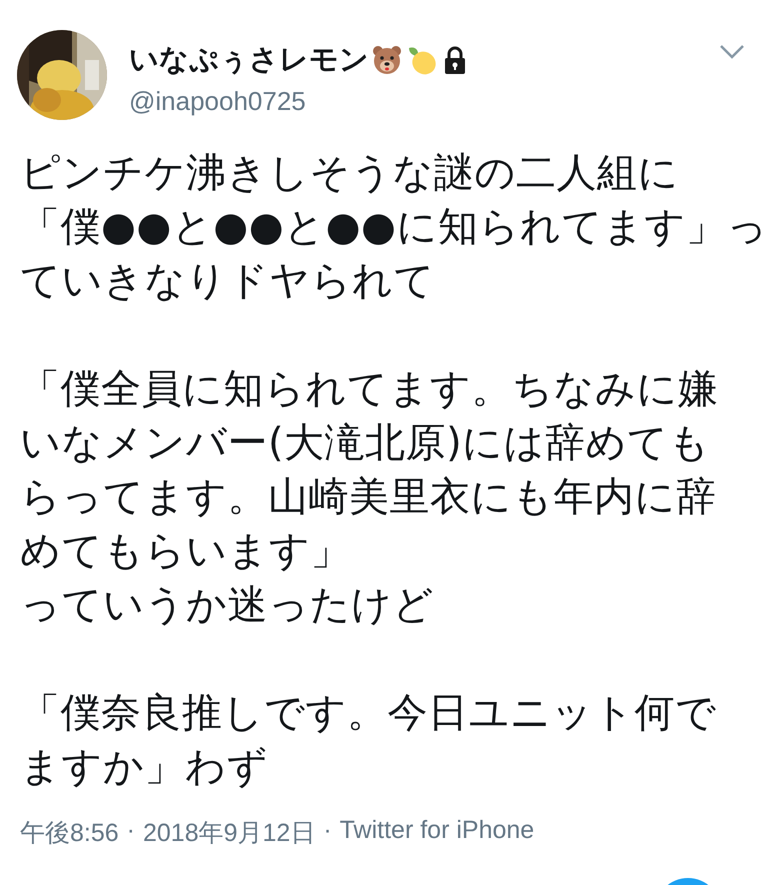 The width and height of the screenshot is (769, 885). Describe the element at coordinates (249, 60) in the screenshot. I see `user-name: いなぷぅさレモン` at that location.